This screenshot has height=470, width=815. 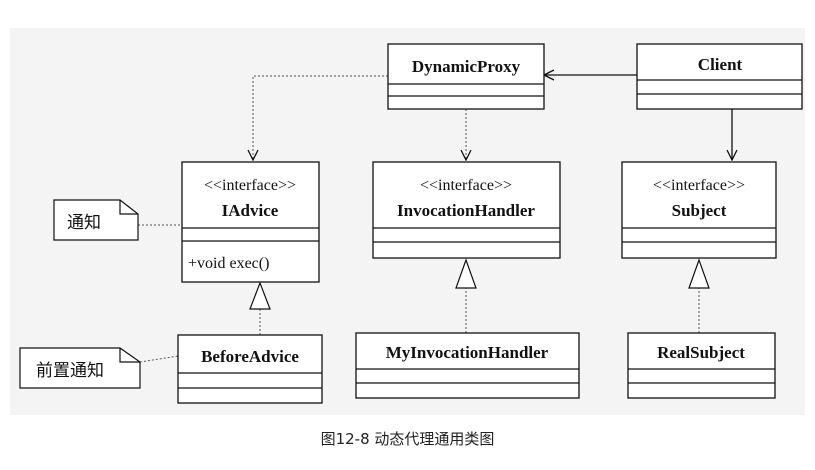 I want to click on dynamicproxy-name: DynamicProxy, so click(x=466, y=66).